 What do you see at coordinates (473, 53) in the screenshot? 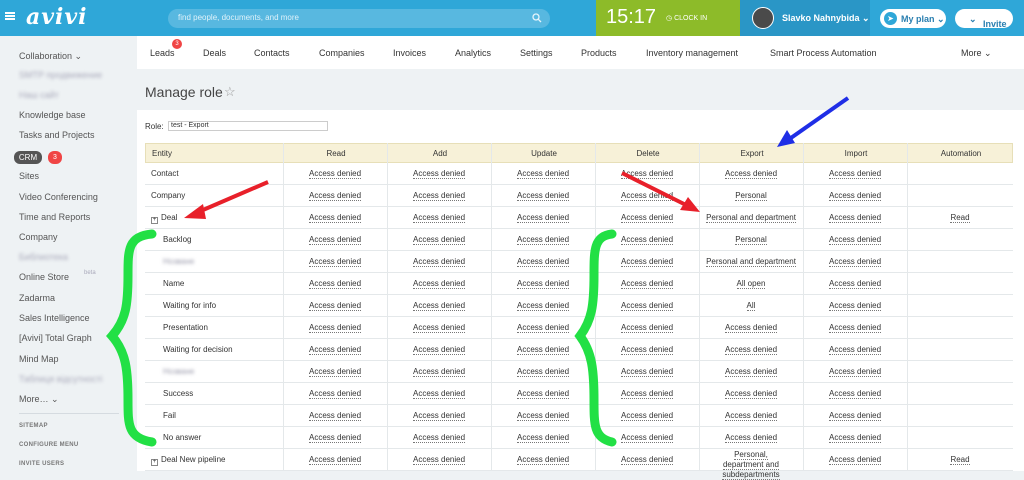
I see `tab-analytics: Analytics` at bounding box center [473, 53].